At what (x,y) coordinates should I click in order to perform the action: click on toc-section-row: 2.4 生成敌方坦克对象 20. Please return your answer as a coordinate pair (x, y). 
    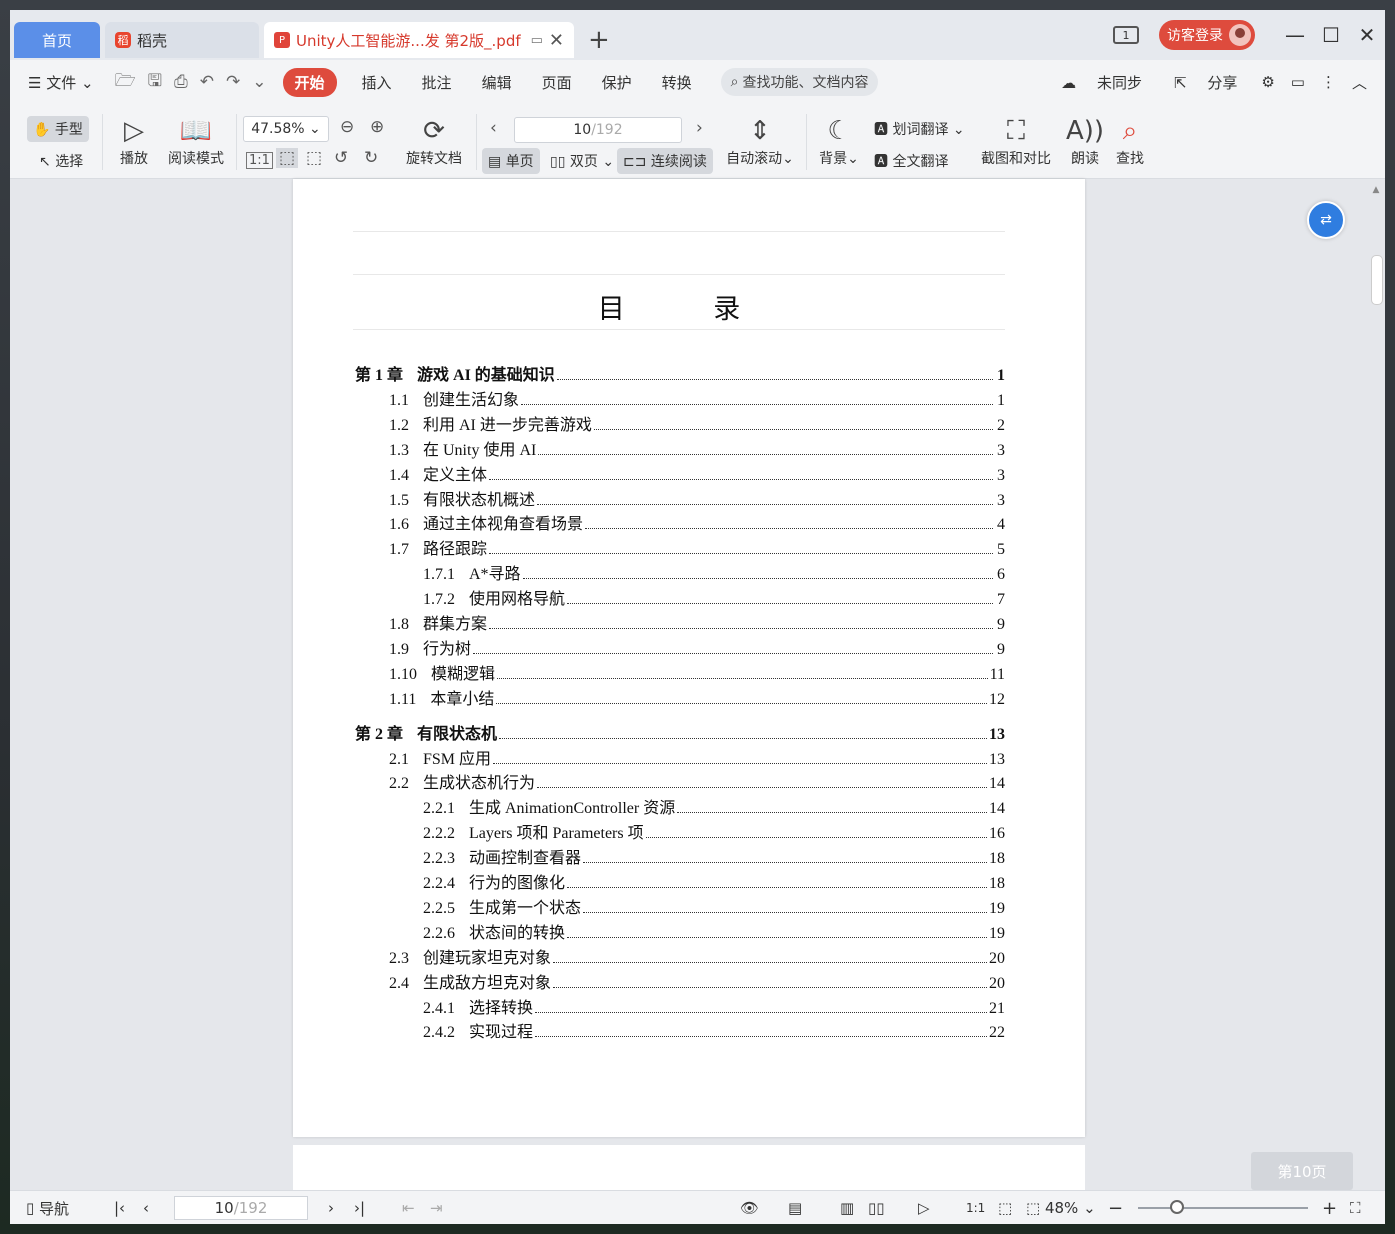
    Looking at the image, I should click on (680, 981).